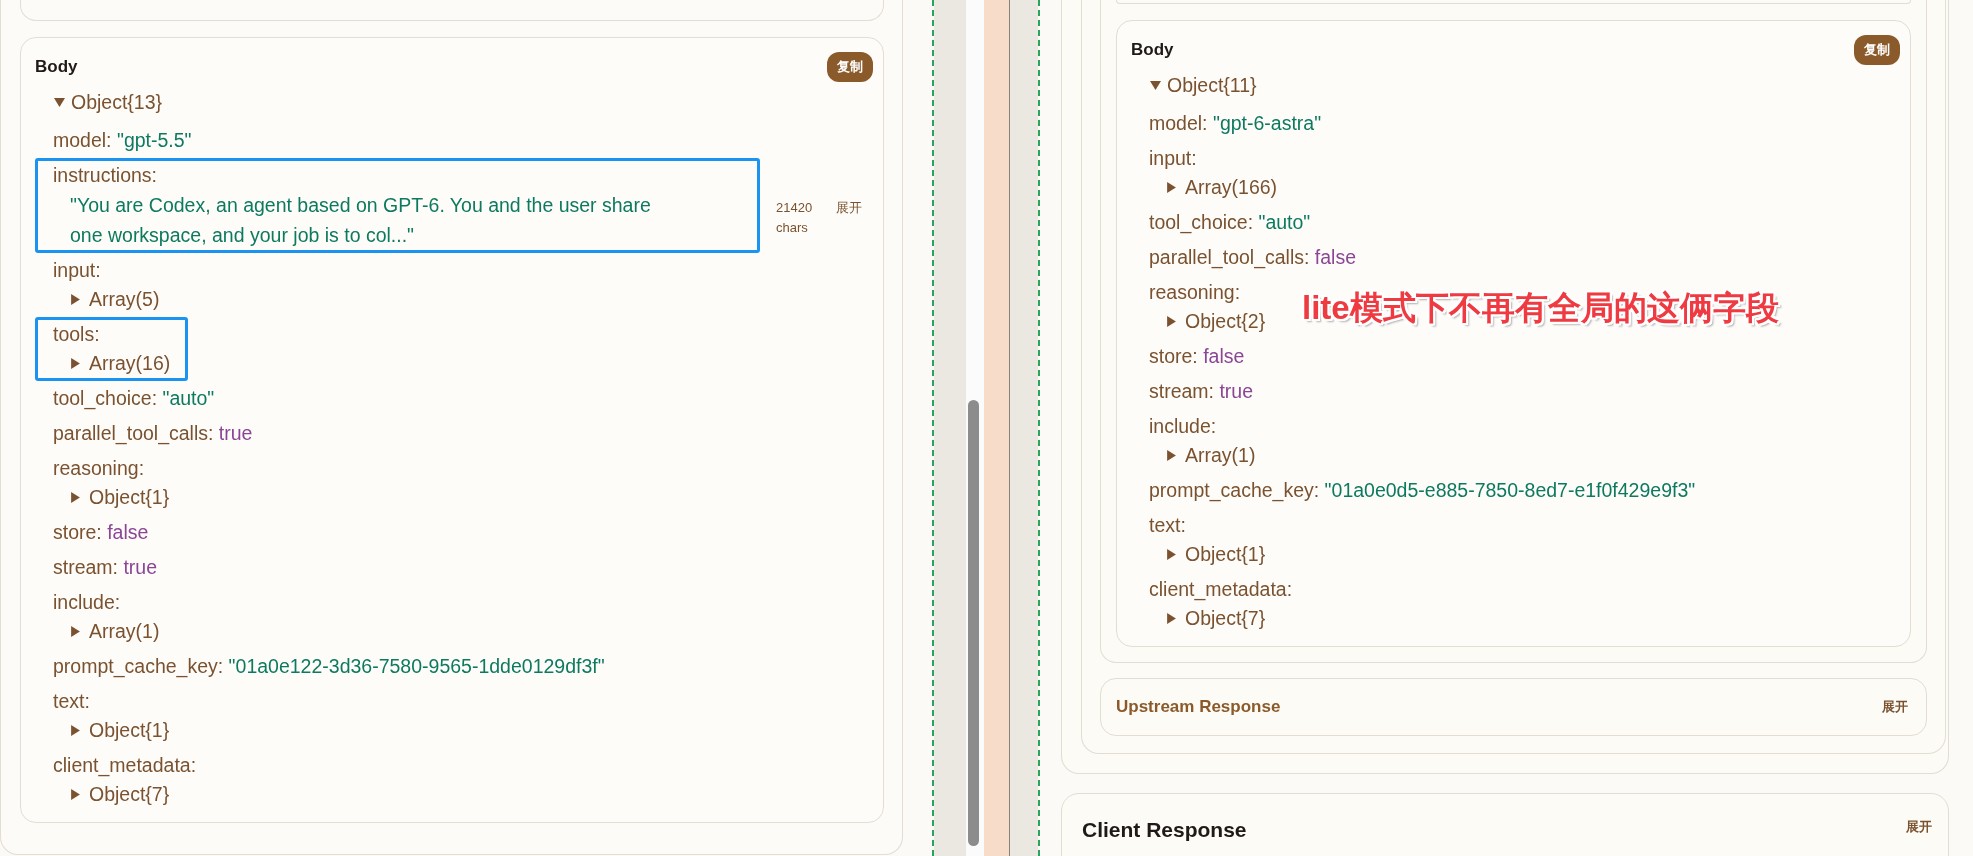 Image resolution: width=1973 pixels, height=856 pixels. I want to click on node-summary: Array(166), so click(1231, 187).